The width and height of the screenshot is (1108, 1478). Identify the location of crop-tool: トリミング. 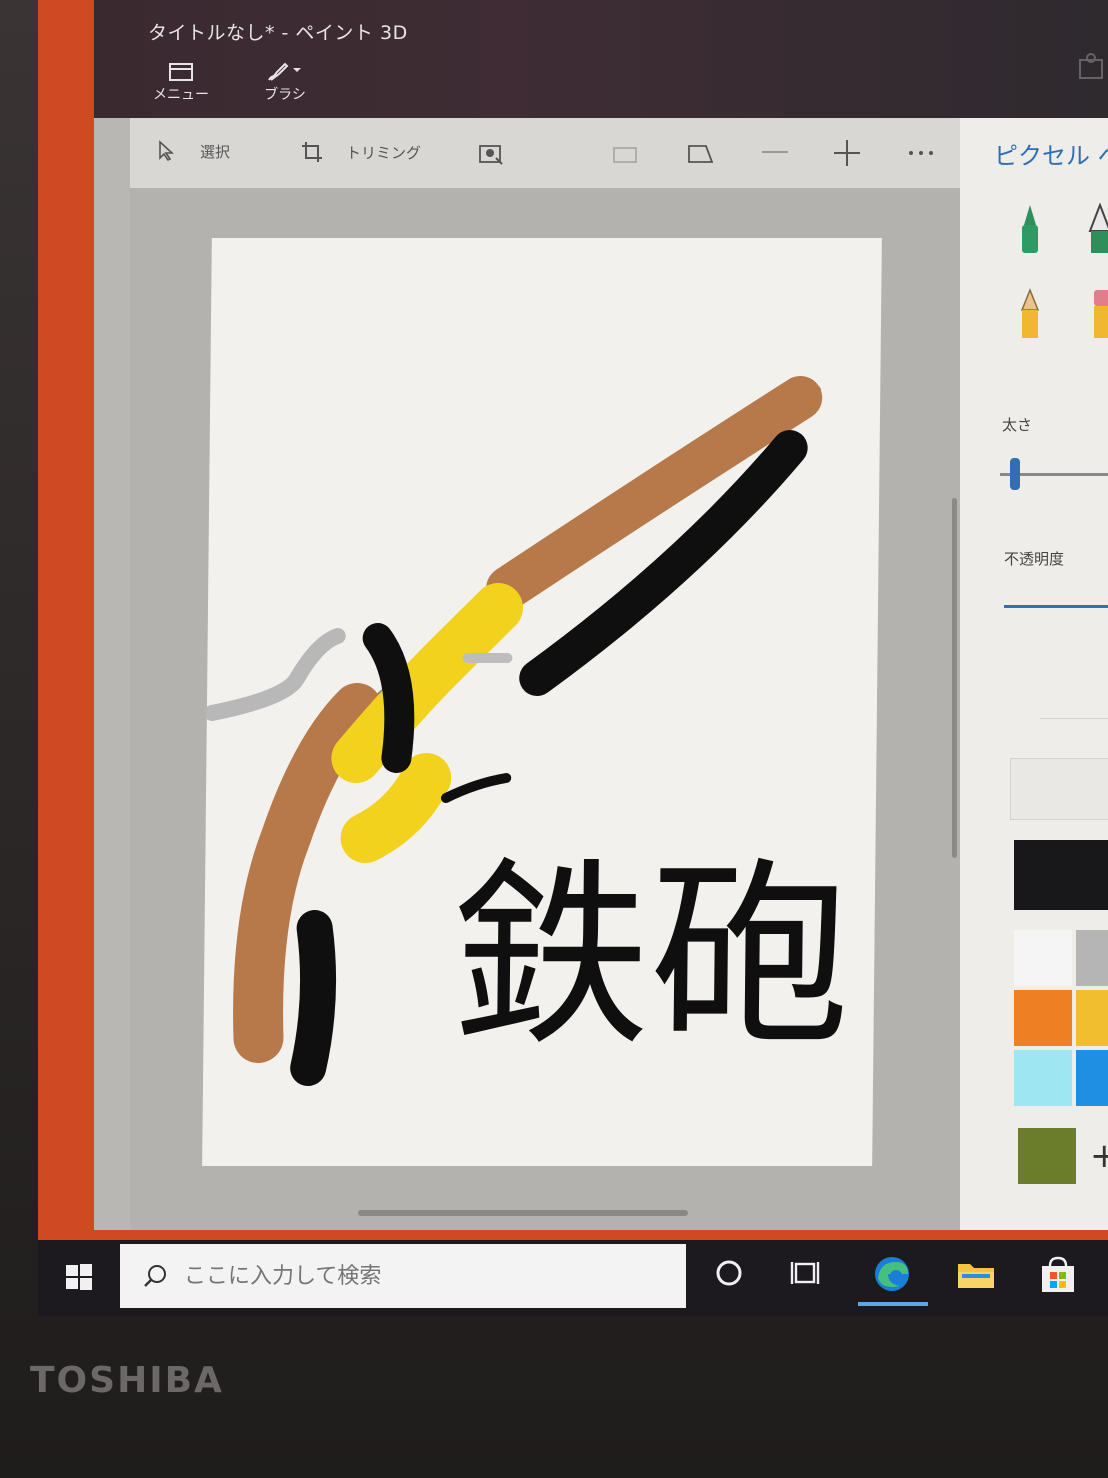
(360, 152).